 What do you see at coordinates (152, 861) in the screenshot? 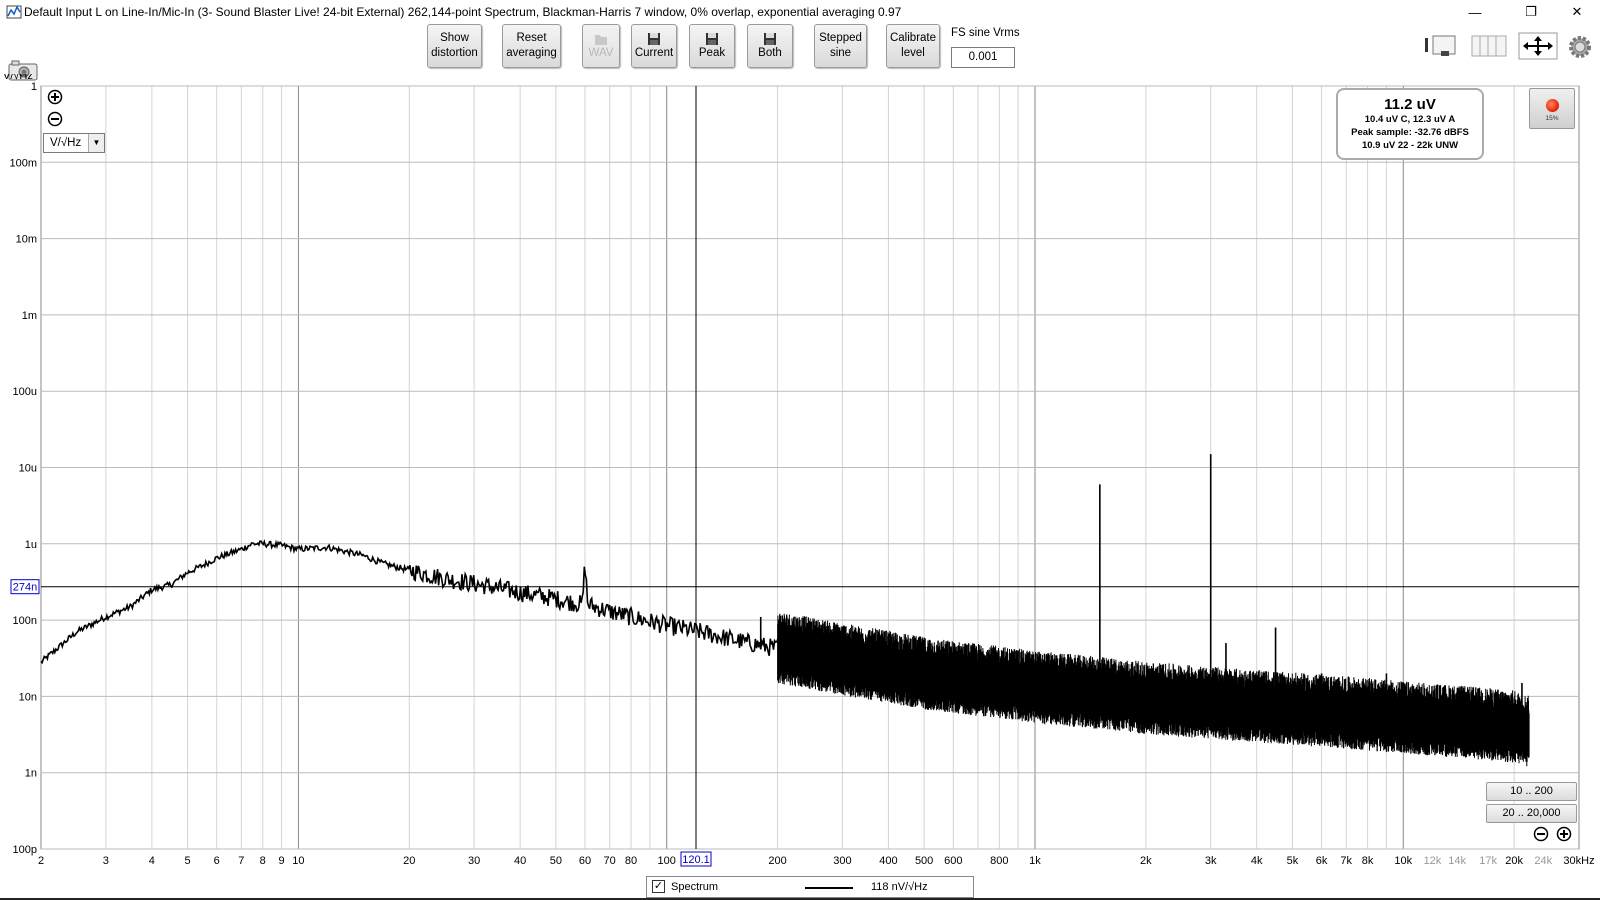
I see `x-tick-label: 4` at bounding box center [152, 861].